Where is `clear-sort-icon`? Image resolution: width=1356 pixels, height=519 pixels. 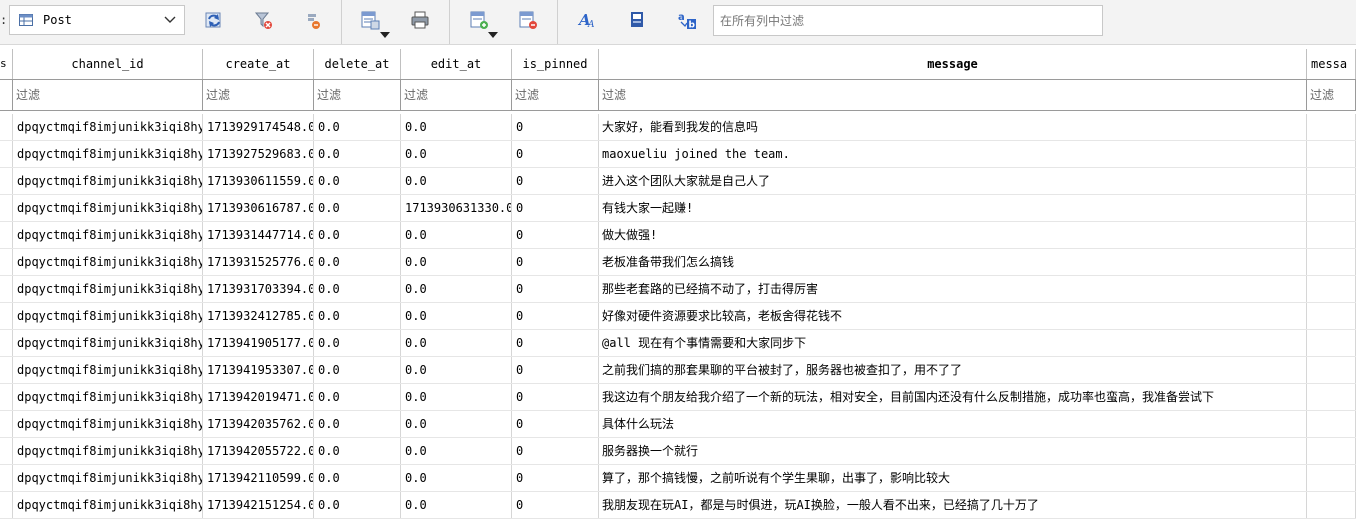
clear-sort-icon is located at coordinates (313, 20).